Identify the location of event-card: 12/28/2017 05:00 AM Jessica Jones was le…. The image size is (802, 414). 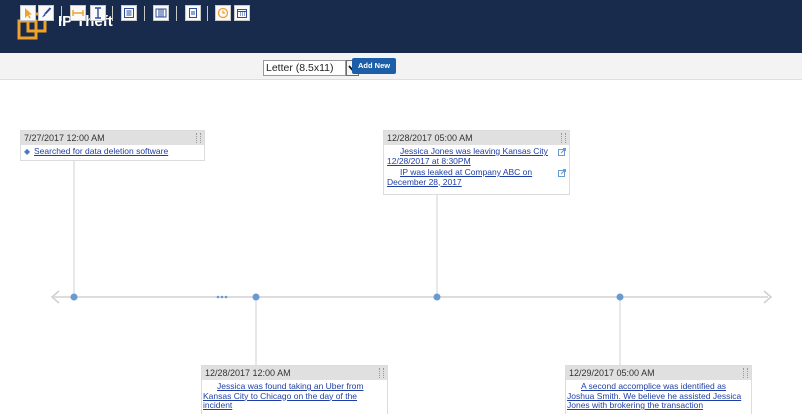
(476, 162).